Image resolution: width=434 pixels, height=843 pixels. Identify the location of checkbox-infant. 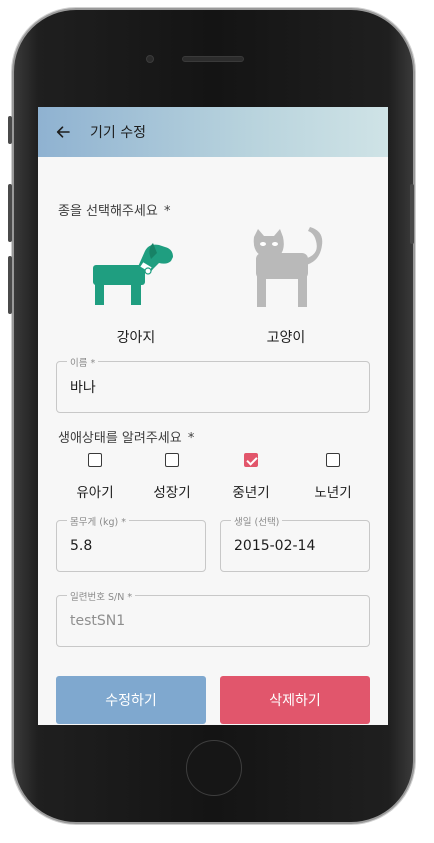
(95, 460).